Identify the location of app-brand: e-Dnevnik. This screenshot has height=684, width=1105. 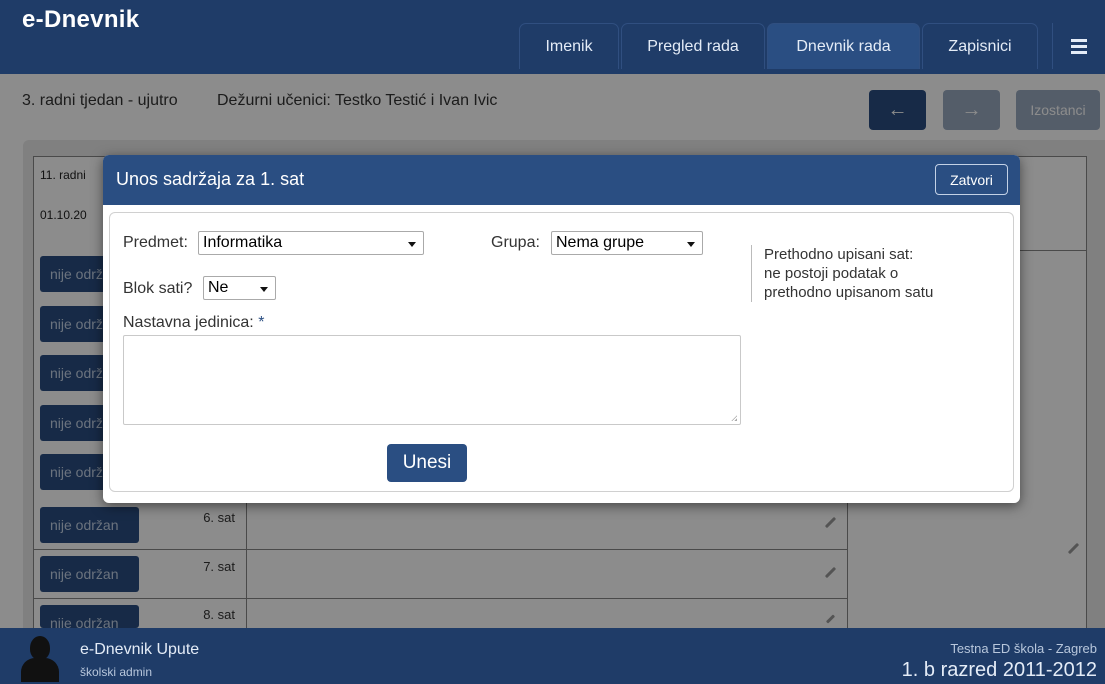
(80, 20).